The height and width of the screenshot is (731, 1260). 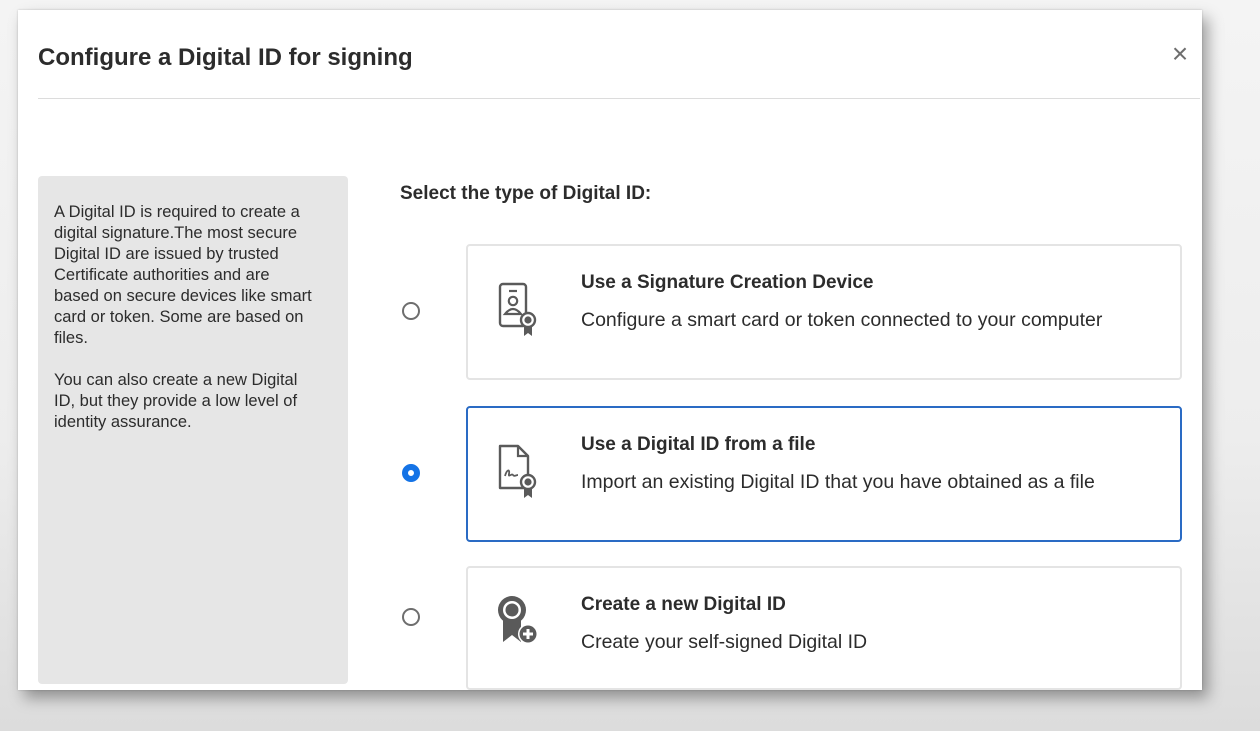 I want to click on option-title: Use a Signature Creation Device, so click(x=727, y=282).